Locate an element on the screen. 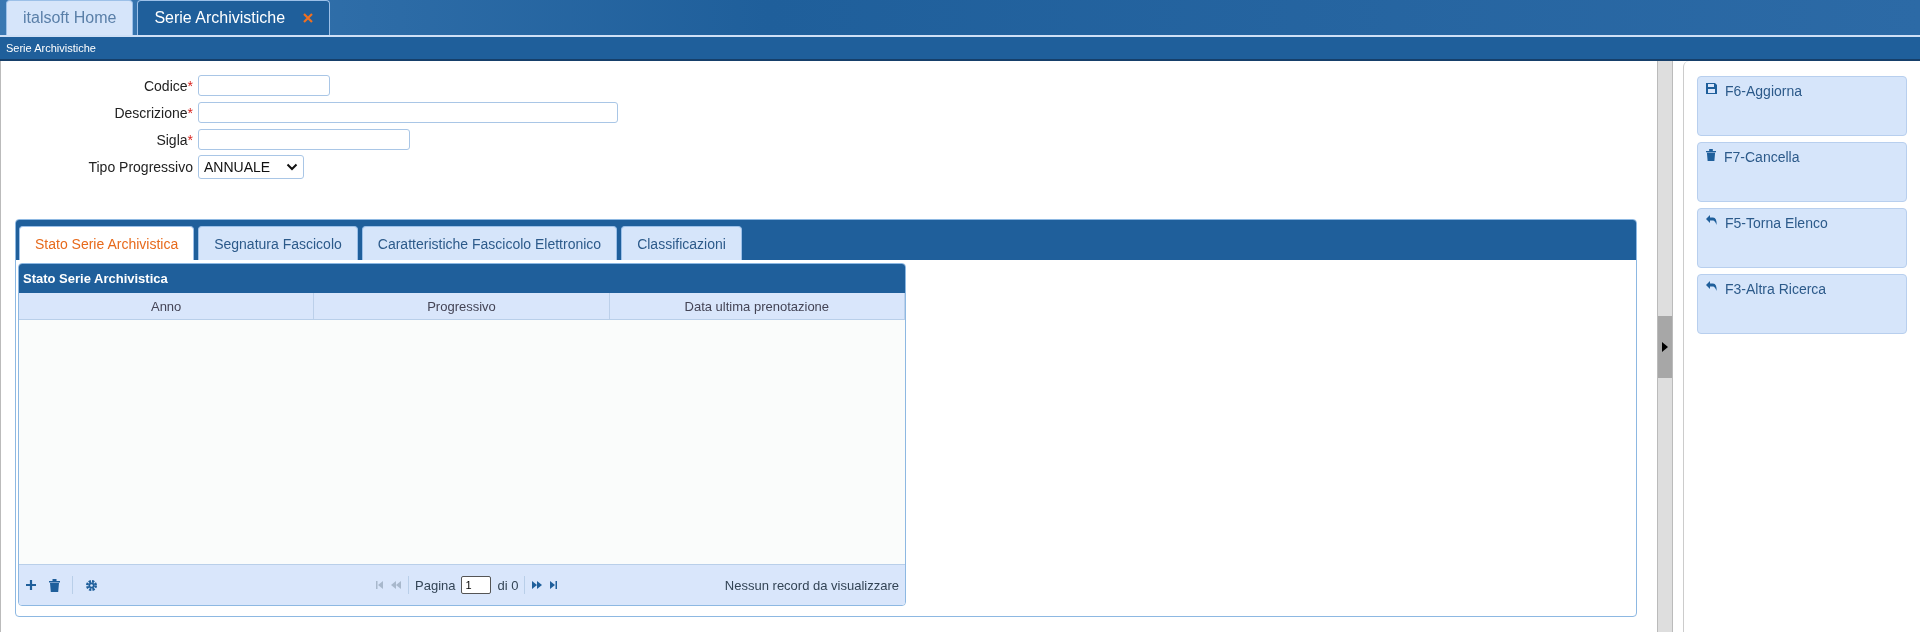 This screenshot has height=632, width=1920. action-button: F5-Torna Elenco is located at coordinates (1802, 238).